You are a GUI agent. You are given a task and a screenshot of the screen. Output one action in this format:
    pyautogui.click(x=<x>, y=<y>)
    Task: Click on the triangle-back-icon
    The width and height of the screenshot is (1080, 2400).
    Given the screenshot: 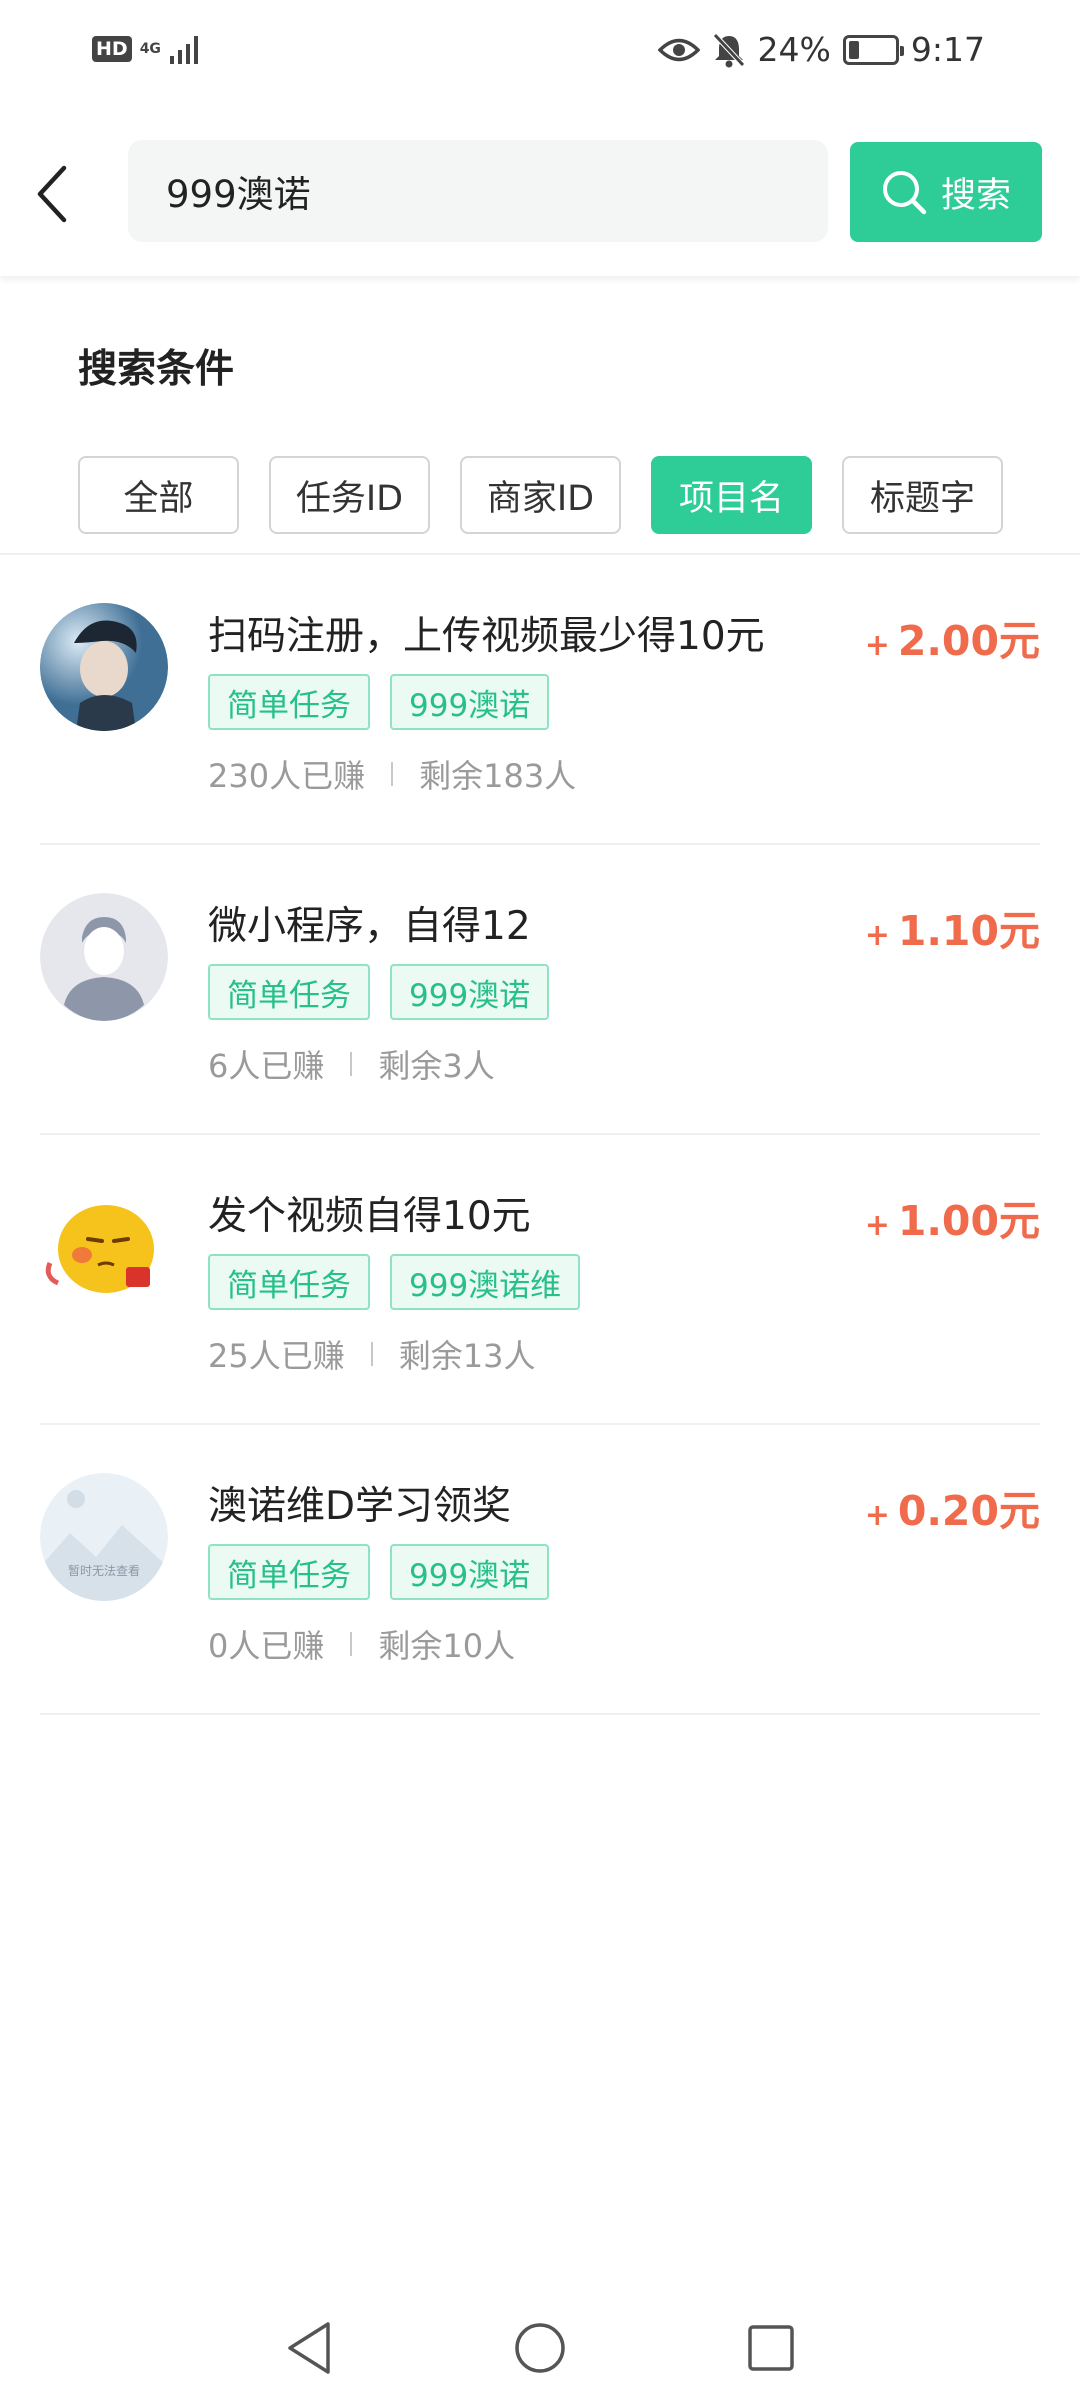 What is the action you would take?
    pyautogui.click(x=309, y=2348)
    